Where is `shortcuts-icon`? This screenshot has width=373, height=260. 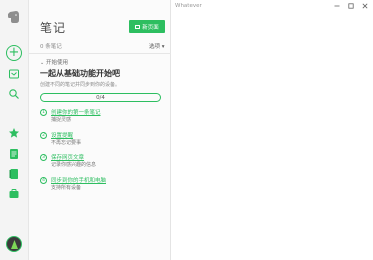
shortcuts-icon is located at coordinates (14, 74).